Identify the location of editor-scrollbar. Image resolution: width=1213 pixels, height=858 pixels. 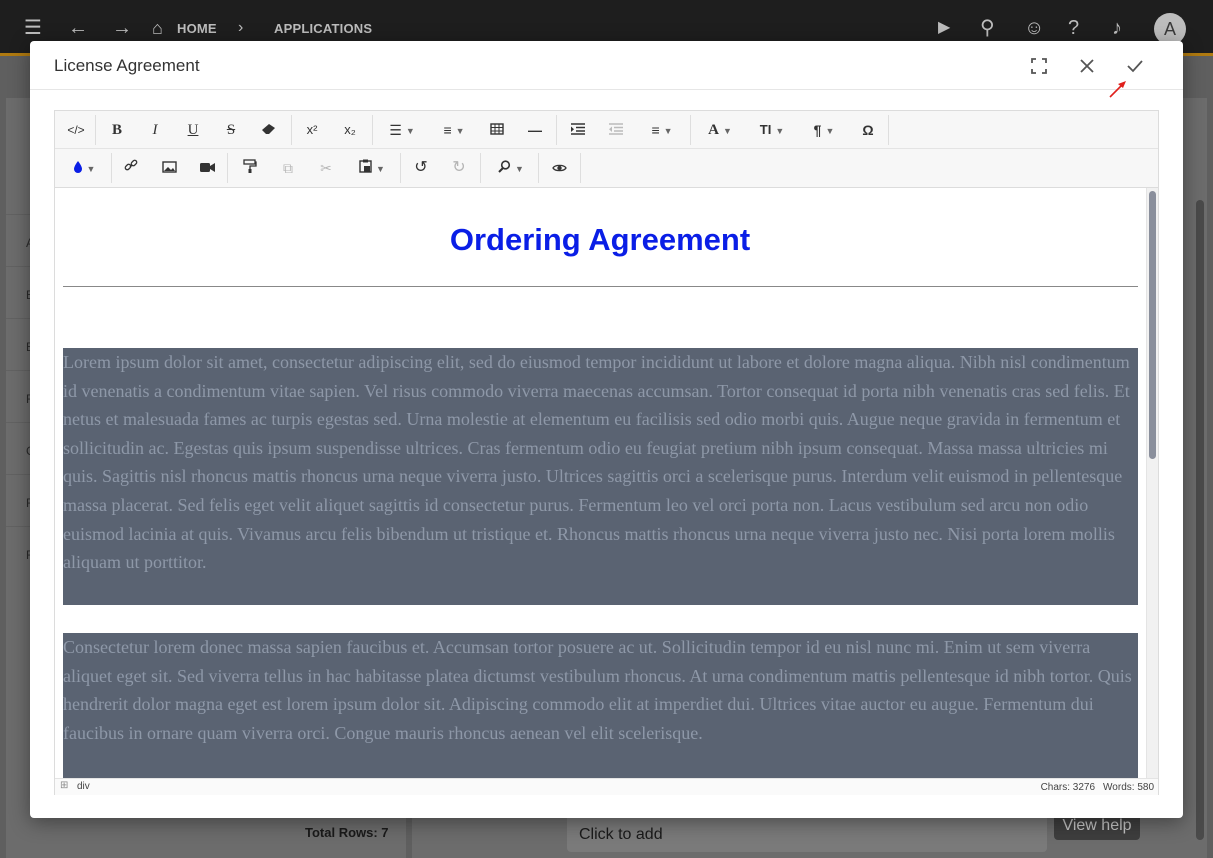
(1152, 483).